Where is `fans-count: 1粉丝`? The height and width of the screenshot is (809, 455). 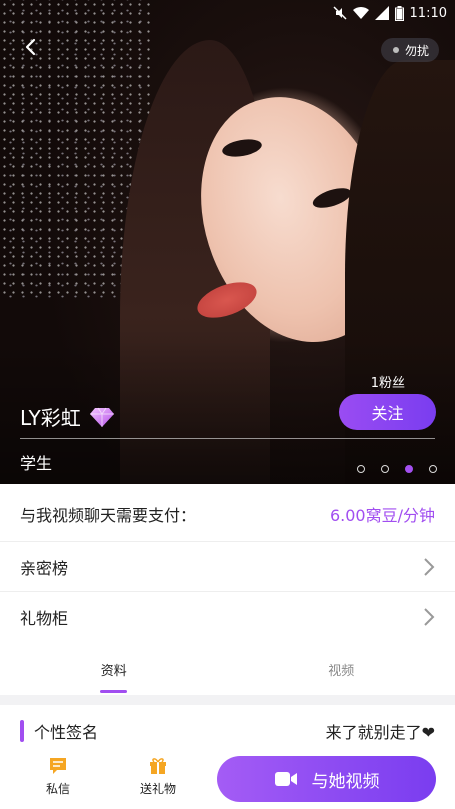 fans-count: 1粉丝 is located at coordinates (387, 383).